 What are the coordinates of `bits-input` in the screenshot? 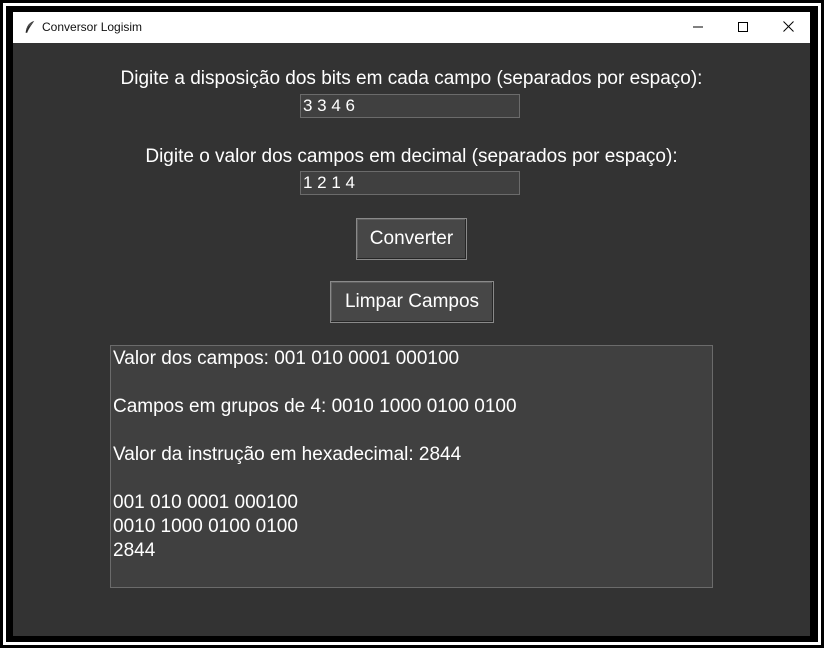 It's located at (410, 106).